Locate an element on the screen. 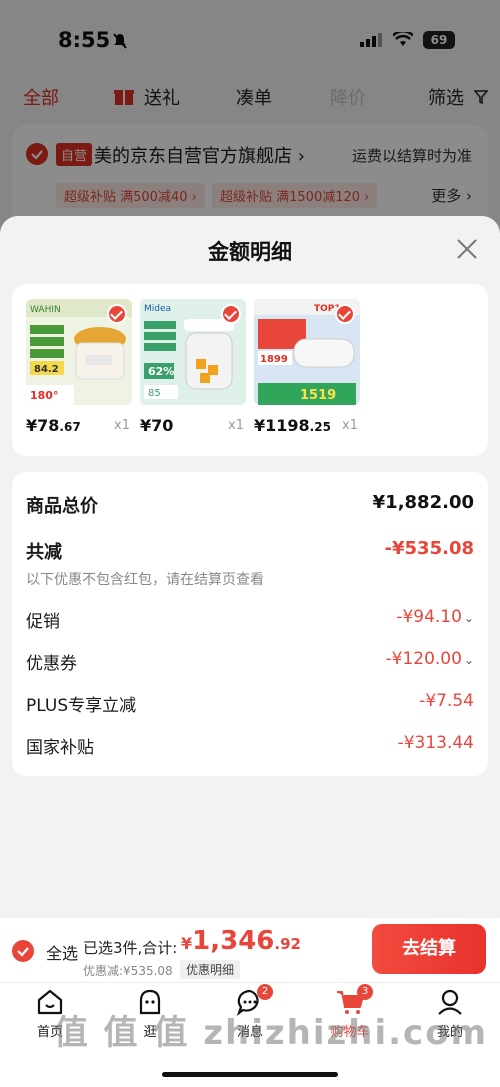 This screenshot has width=500, height=1087. plus-discount-value: -¥7.54 is located at coordinates (446, 701).